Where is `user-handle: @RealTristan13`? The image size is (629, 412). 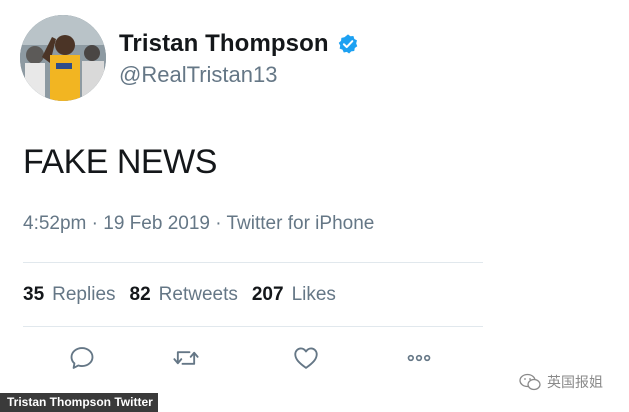 user-handle: @RealTristan13 is located at coordinates (198, 75).